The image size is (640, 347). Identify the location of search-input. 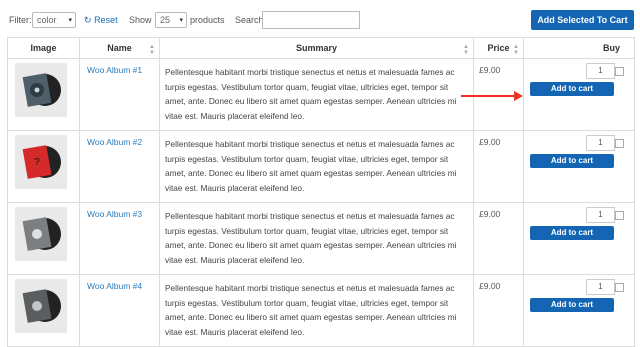
(311, 20).